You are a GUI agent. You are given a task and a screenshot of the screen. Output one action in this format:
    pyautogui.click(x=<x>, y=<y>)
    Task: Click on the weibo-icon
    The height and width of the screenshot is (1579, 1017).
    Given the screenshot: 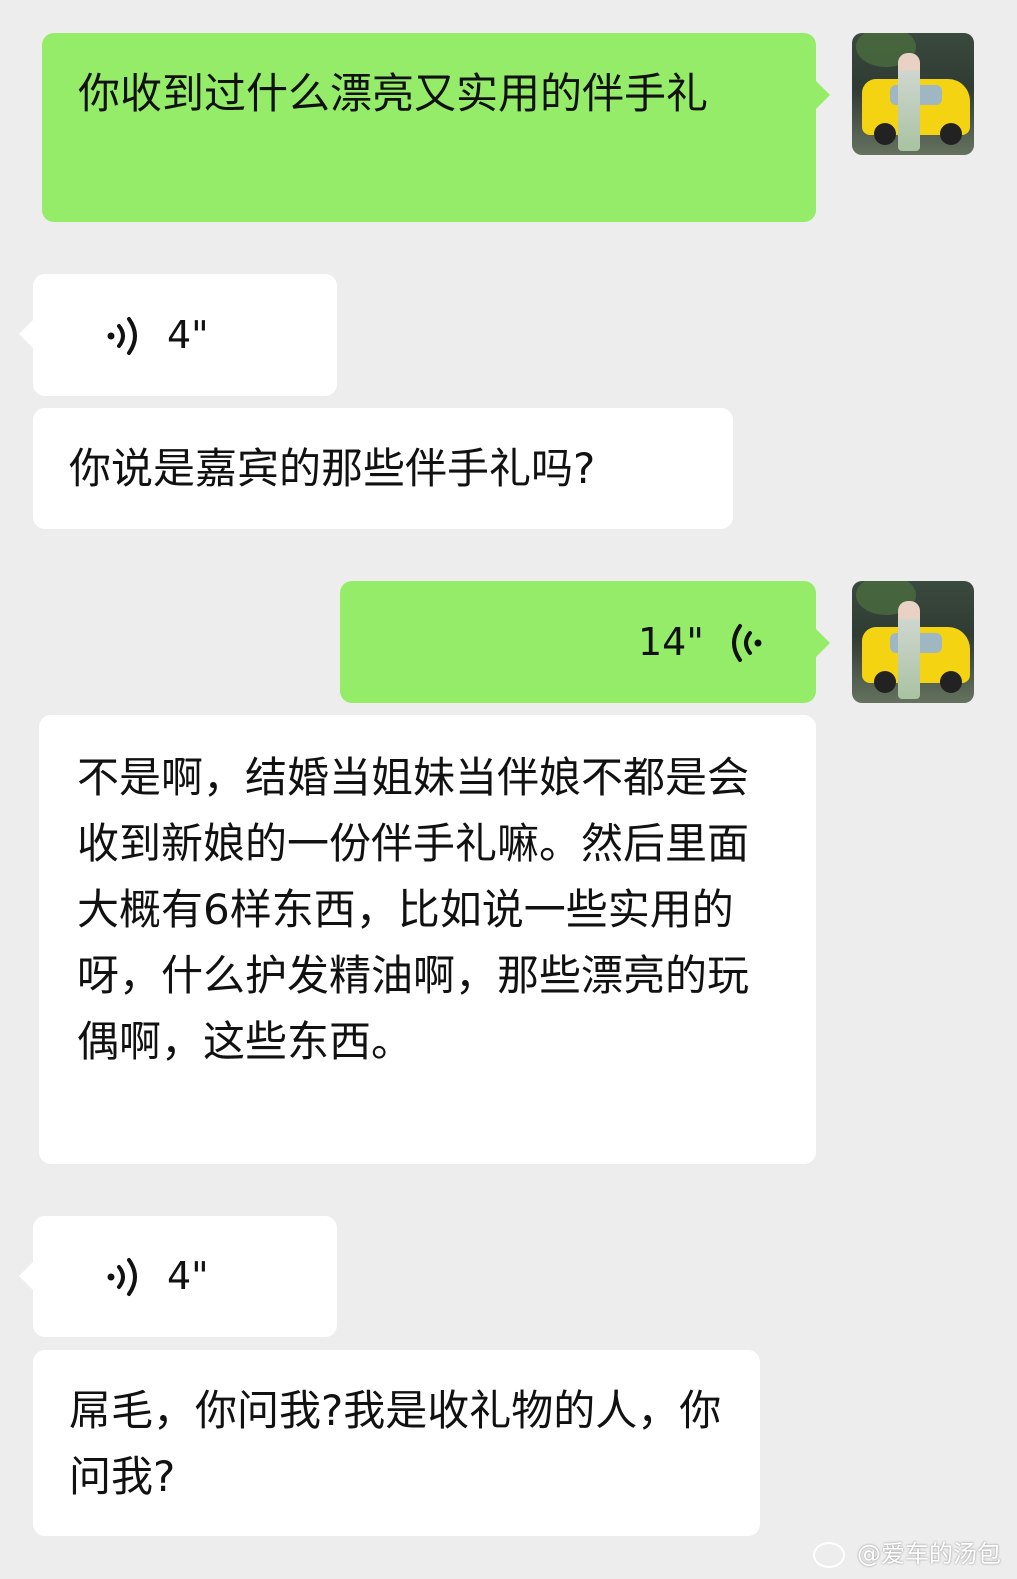 What is the action you would take?
    pyautogui.click(x=829, y=1555)
    